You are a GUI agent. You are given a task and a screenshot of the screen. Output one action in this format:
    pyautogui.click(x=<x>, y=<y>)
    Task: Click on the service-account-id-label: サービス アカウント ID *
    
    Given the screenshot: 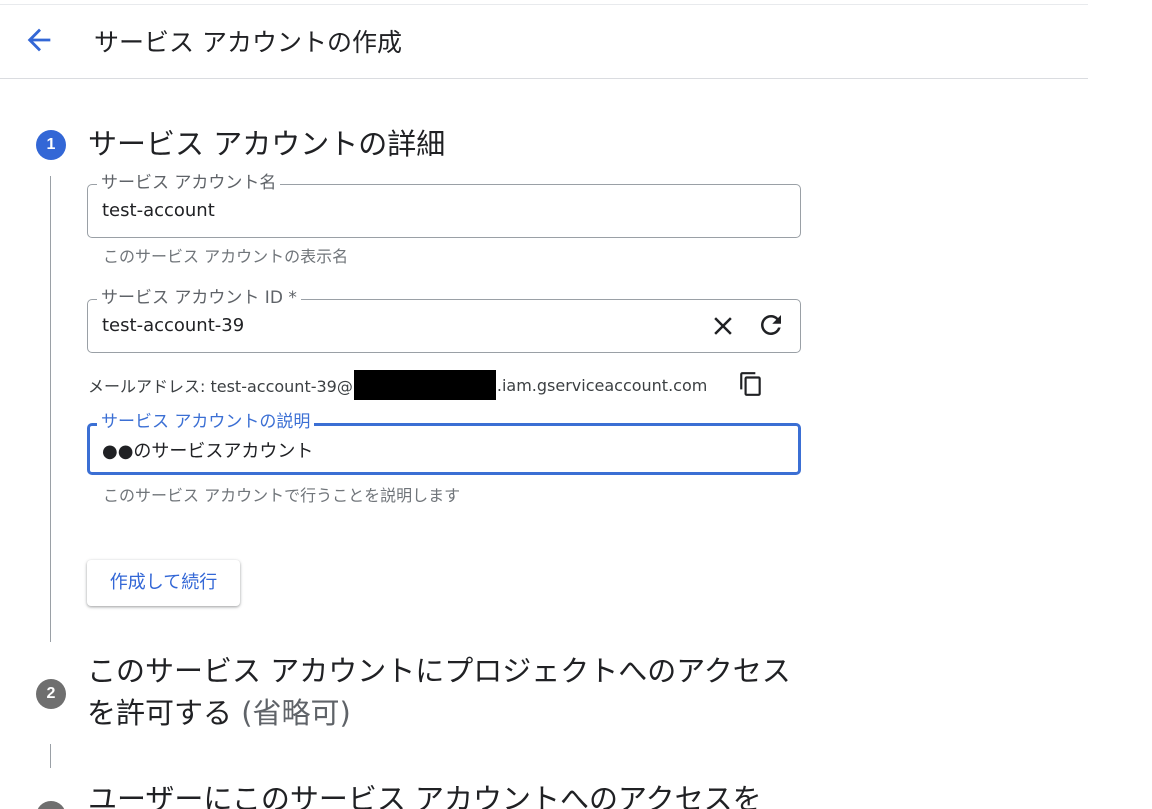 What is the action you would take?
    pyautogui.click(x=199, y=298)
    